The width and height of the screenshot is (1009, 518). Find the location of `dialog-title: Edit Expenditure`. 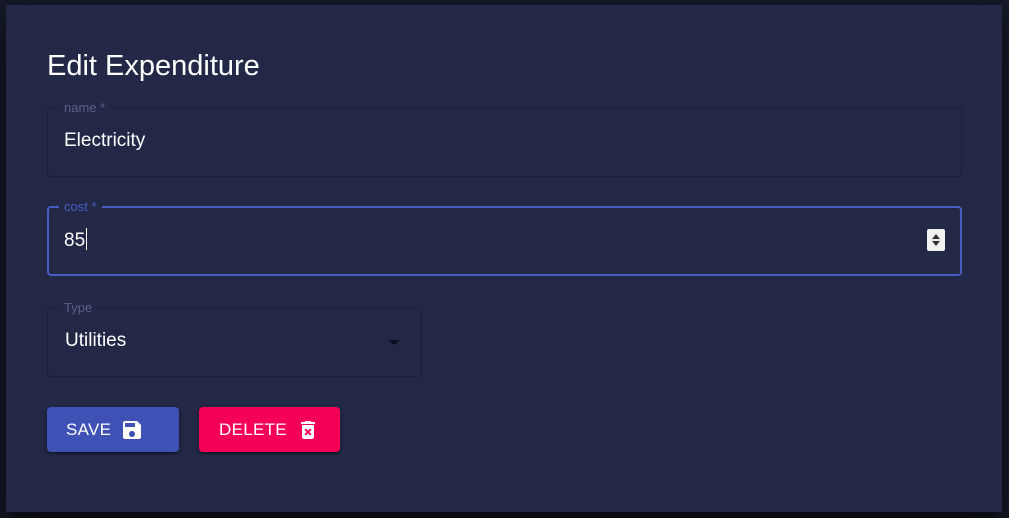

dialog-title: Edit Expenditure is located at coordinates (153, 66).